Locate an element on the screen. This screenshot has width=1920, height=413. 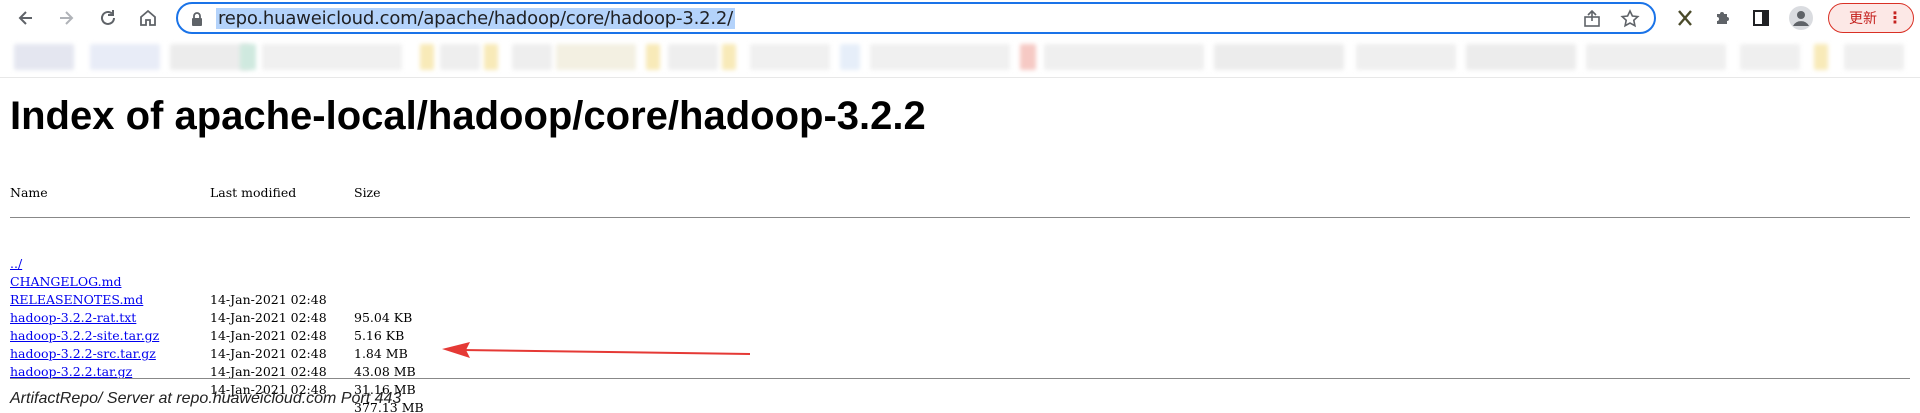
back-button is located at coordinates (26, 18).